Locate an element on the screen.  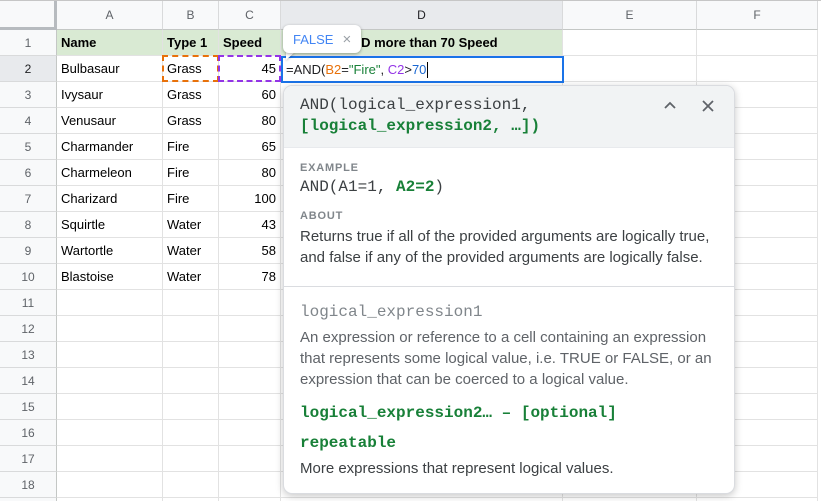
cell-C3: 60 is located at coordinates (250, 95).